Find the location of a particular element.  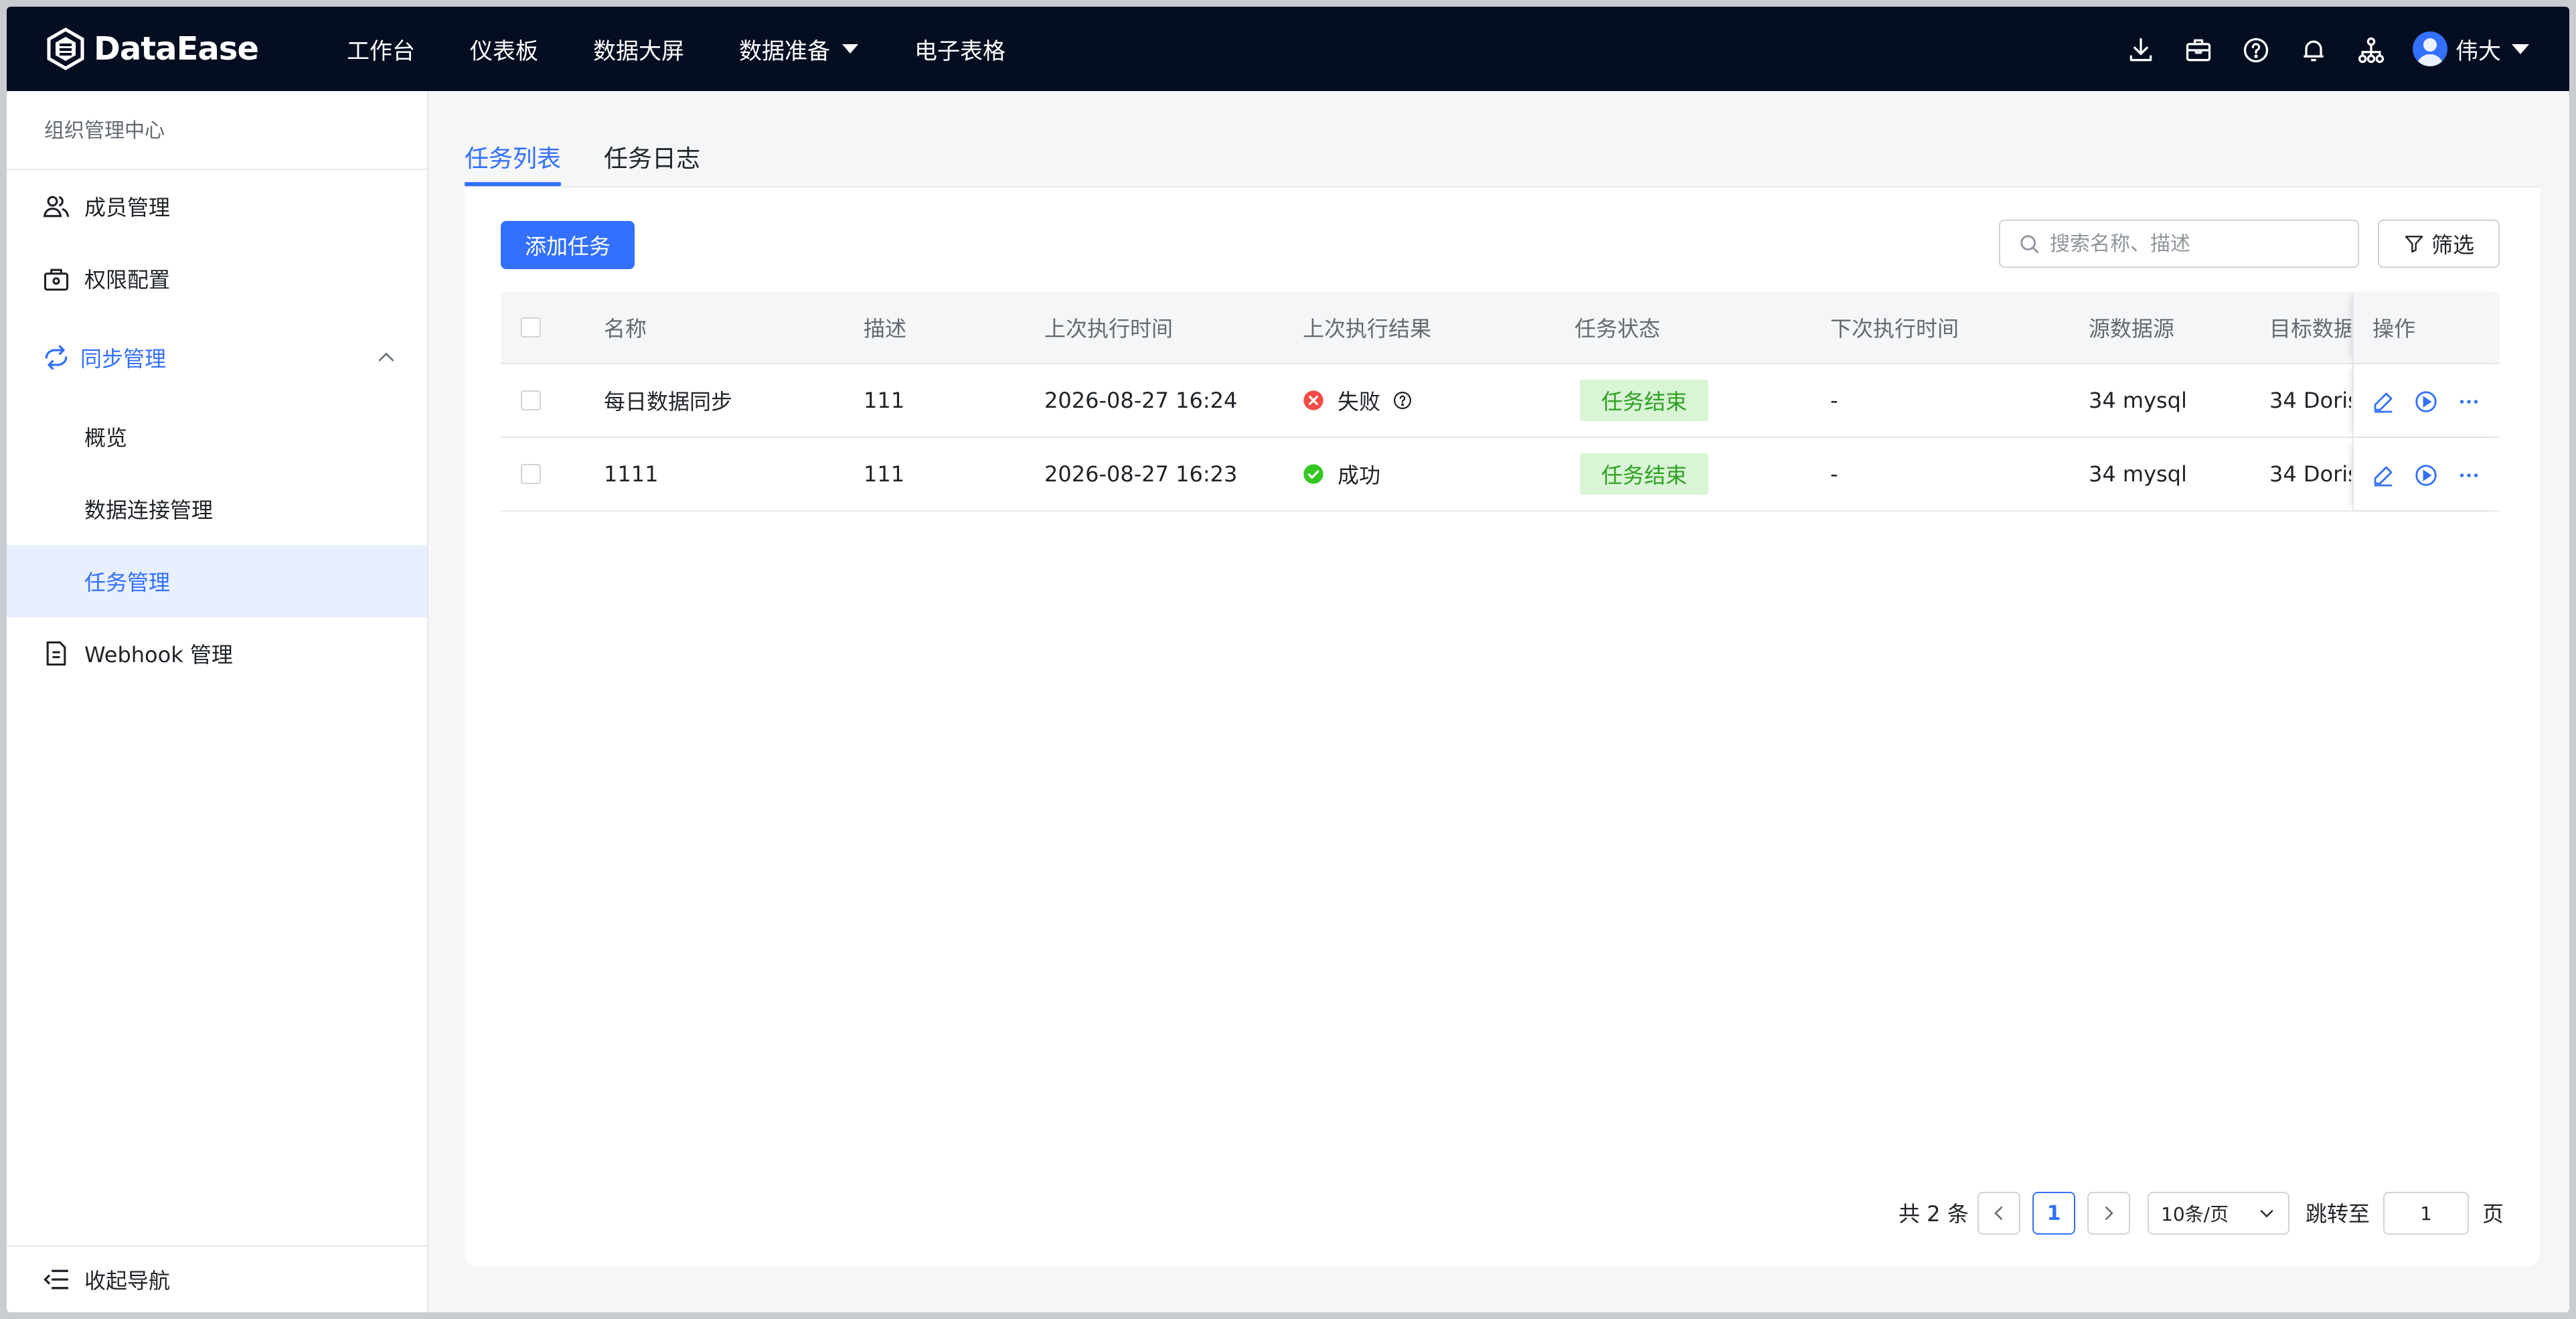

nav-data-prep: 数据准备 is located at coordinates (799, 49).